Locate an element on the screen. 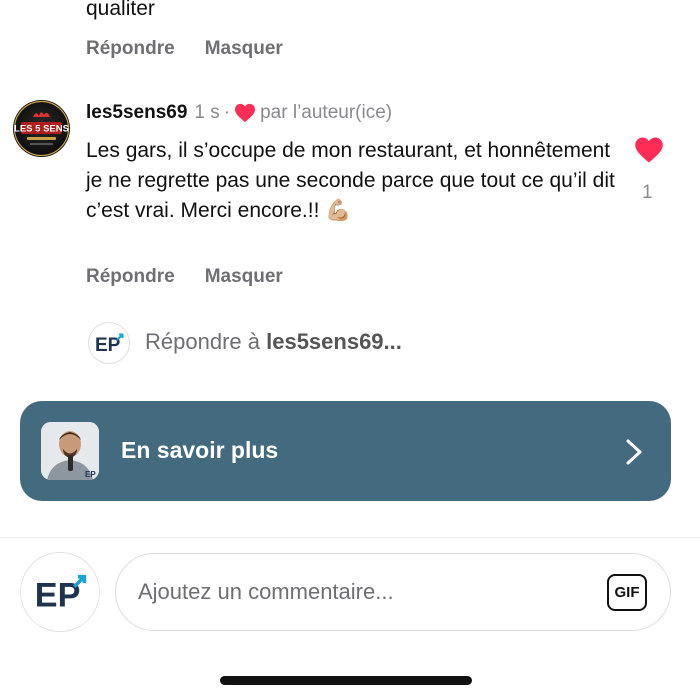  learn-more-banner: EP En savoir plus is located at coordinates (345, 451).